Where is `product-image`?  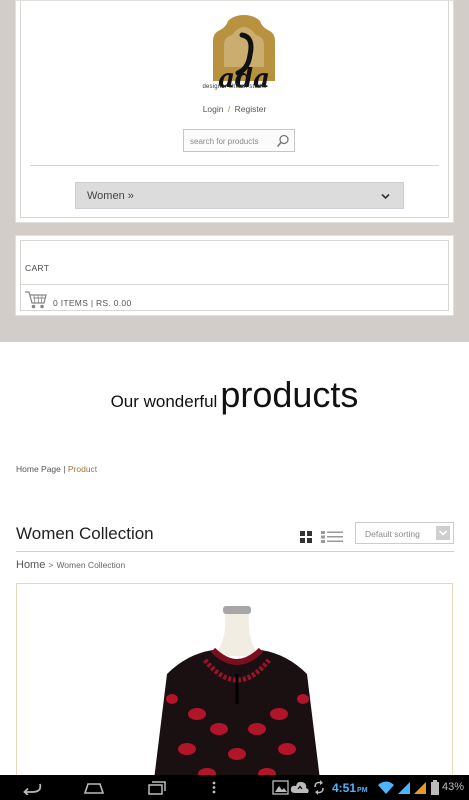 product-image is located at coordinates (237, 702).